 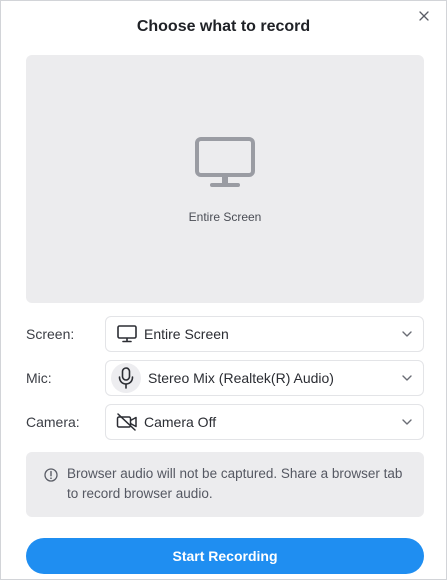 What do you see at coordinates (51, 475) in the screenshot?
I see `info-icon` at bounding box center [51, 475].